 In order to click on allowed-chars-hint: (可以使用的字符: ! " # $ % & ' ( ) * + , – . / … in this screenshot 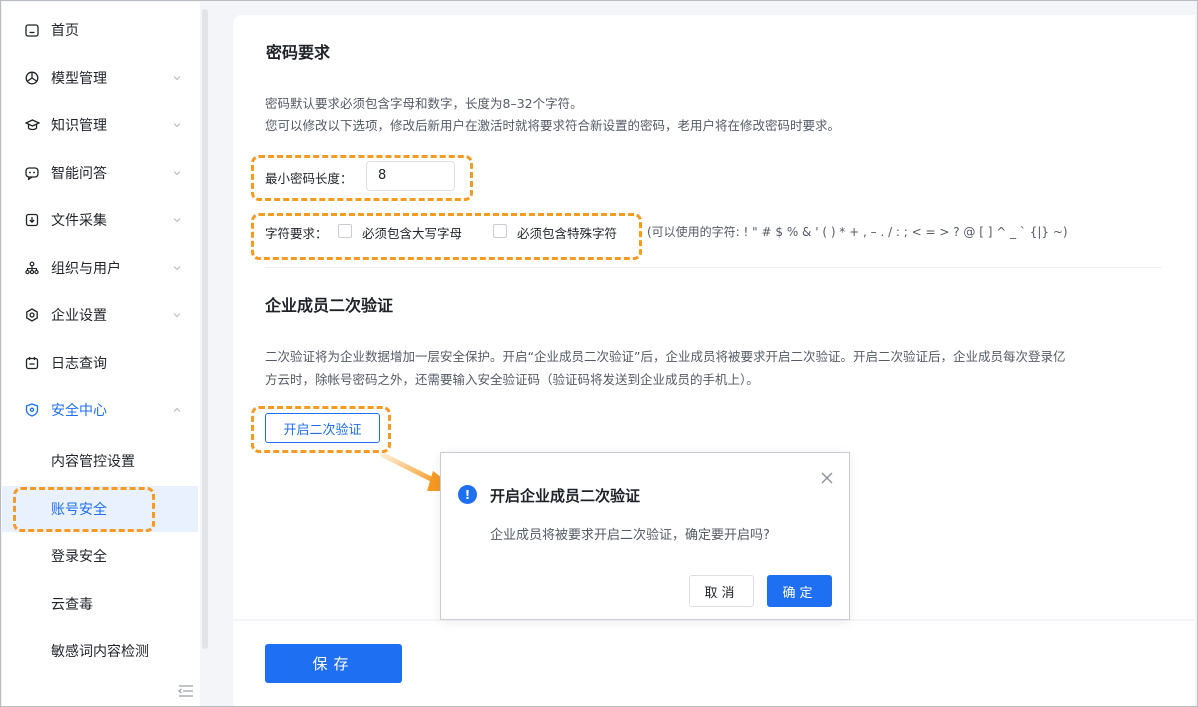, I will do `click(857, 232)`.